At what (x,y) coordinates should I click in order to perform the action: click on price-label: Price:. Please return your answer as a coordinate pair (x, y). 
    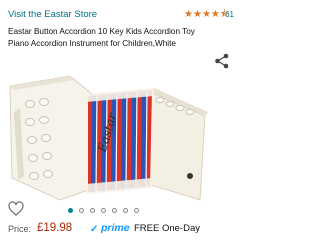
    Looking at the image, I should click on (20, 229).